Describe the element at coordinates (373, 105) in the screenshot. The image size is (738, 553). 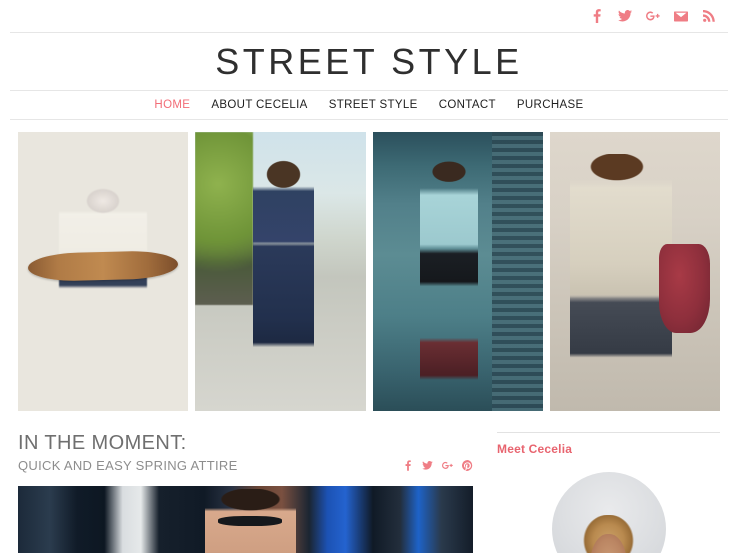
I see `nav-item-street-style: STREET STYLE` at that location.